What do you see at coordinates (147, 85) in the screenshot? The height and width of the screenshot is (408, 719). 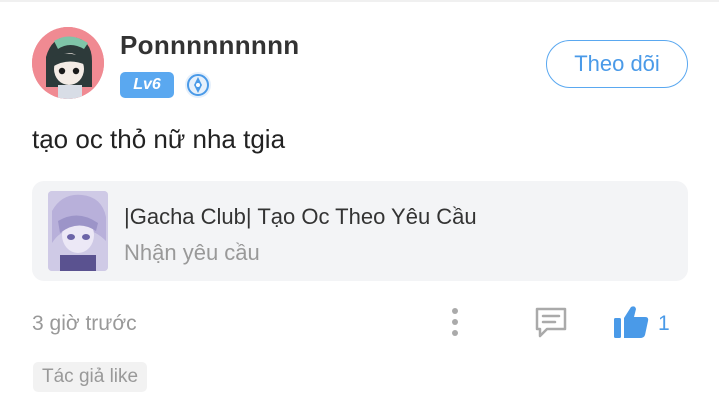 I see `level-badge: Lv6` at bounding box center [147, 85].